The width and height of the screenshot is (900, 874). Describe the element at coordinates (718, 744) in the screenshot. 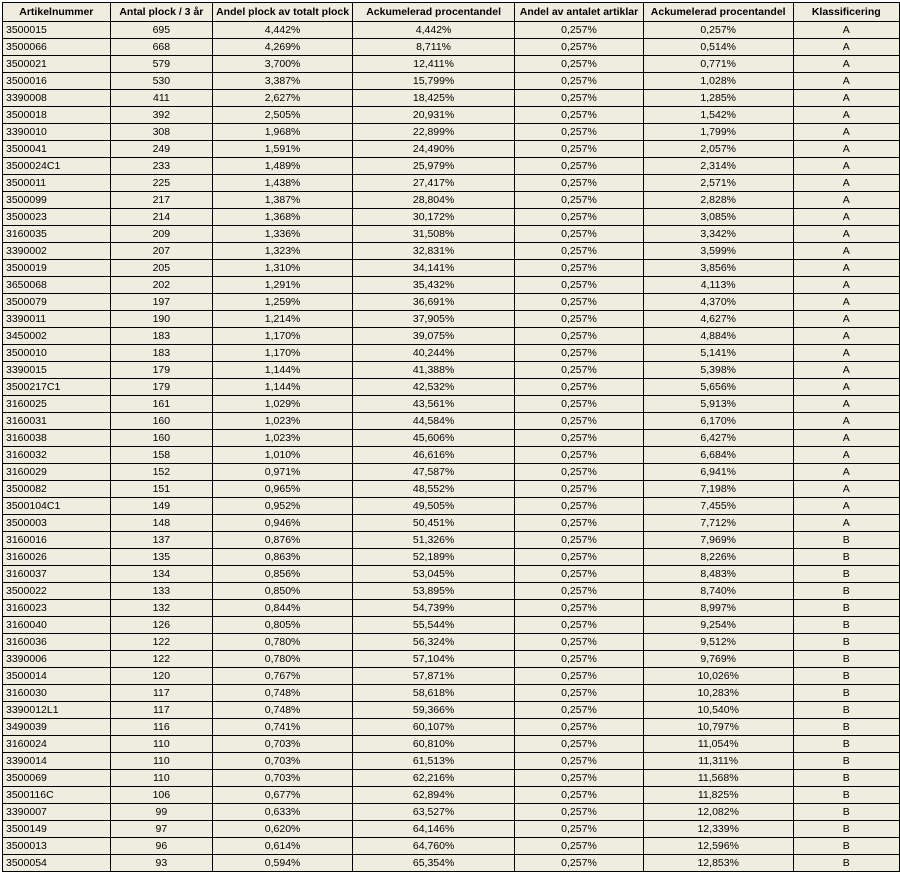

I see `cell-cumulative-article-share: 11,054%` at that location.